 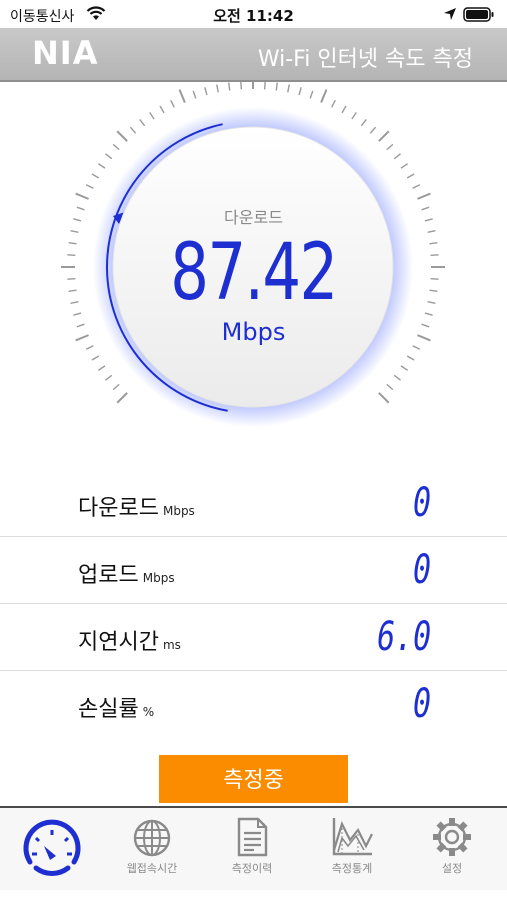 What do you see at coordinates (478, 14) in the screenshot?
I see `battery-icon` at bounding box center [478, 14].